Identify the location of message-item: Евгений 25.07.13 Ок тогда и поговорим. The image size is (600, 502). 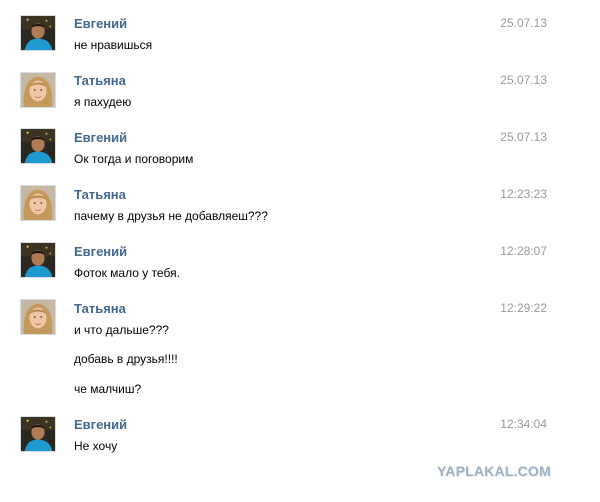
(300, 142).